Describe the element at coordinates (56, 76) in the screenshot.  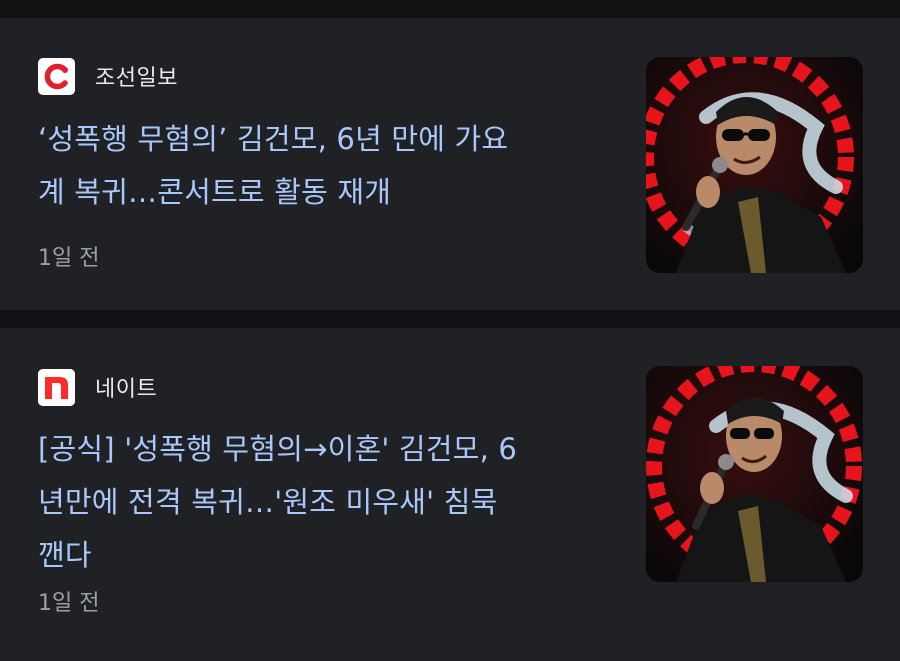
I see `chosun-c-logo-icon` at that location.